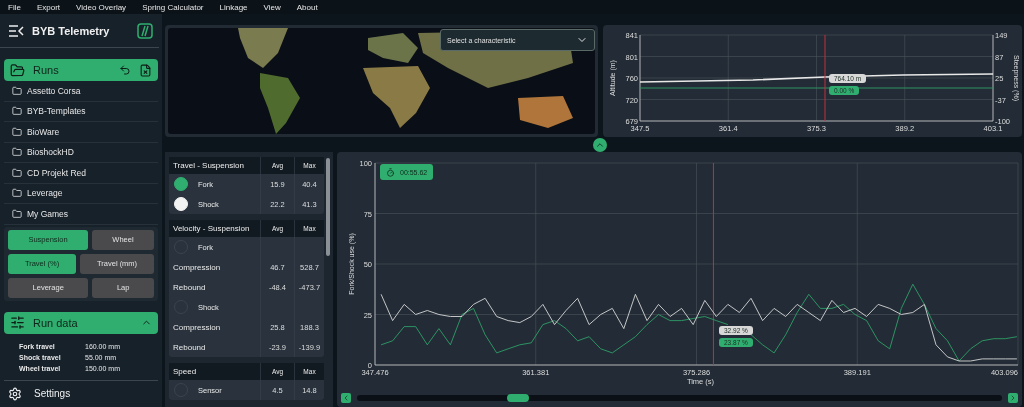  What do you see at coordinates (81, 132) in the screenshot?
I see `folder-item: BioWare` at bounding box center [81, 132].